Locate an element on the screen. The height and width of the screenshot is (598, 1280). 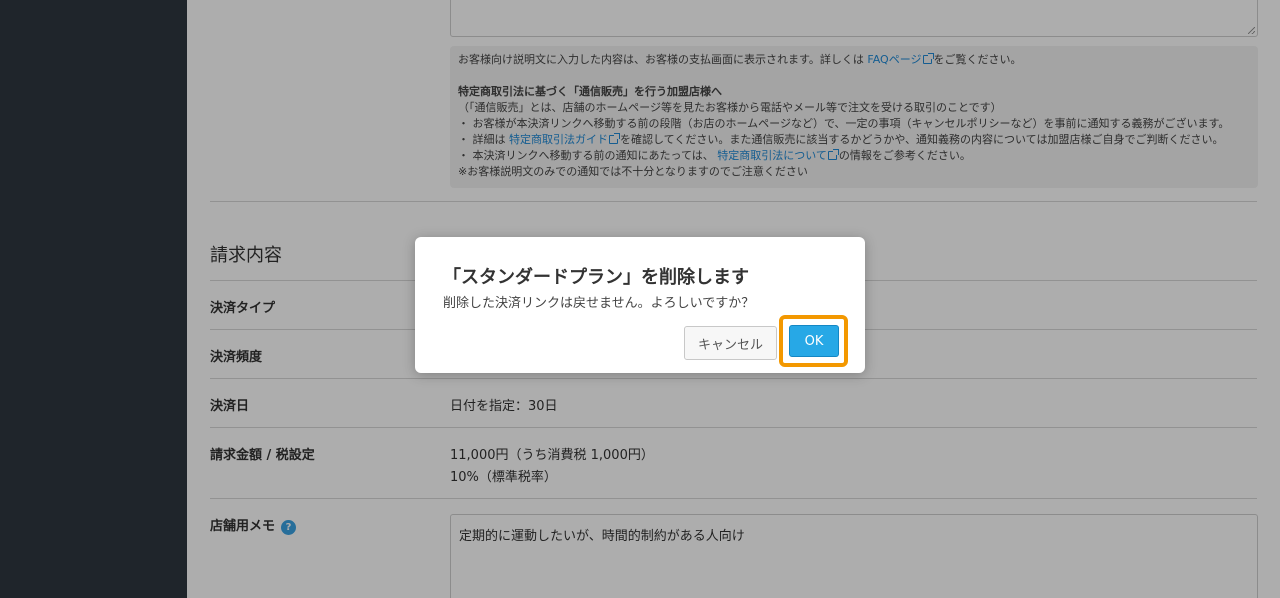
dialog-title: 「スタンダードプラン」を削除します is located at coordinates (596, 277).